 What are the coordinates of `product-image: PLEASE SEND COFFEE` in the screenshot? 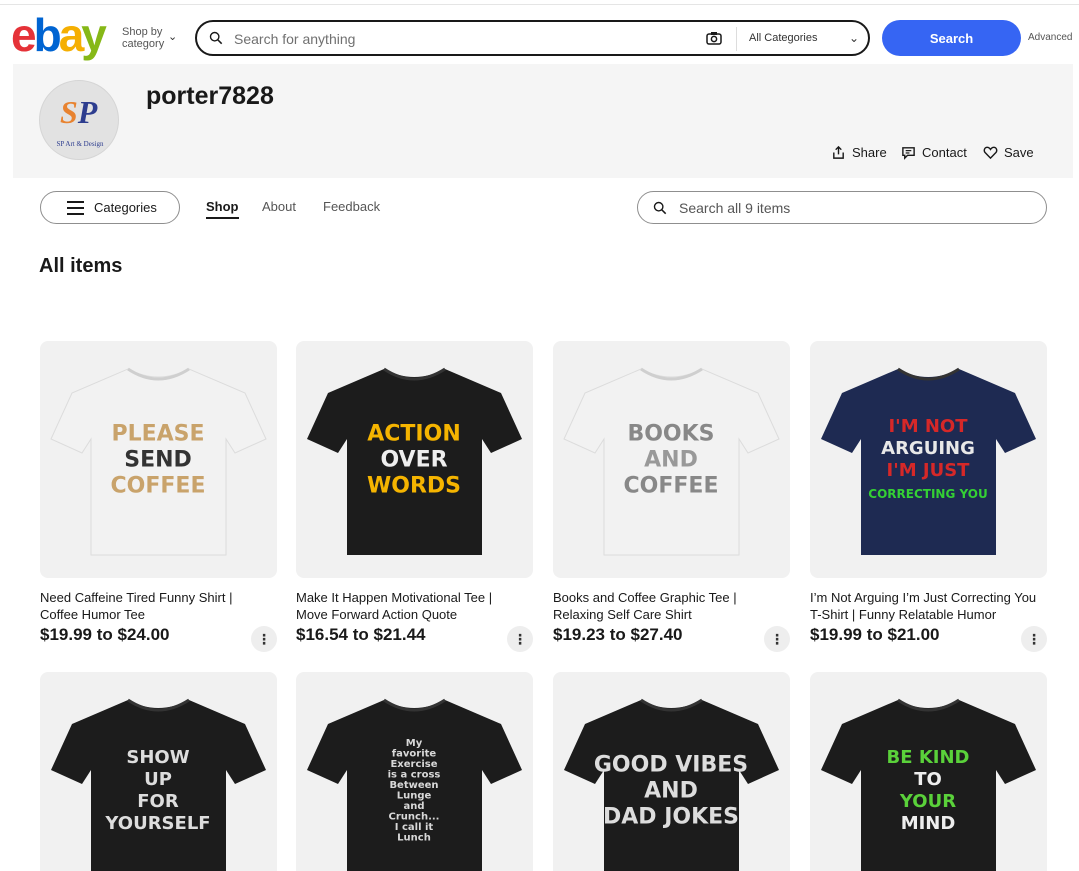 It's located at (158, 459).